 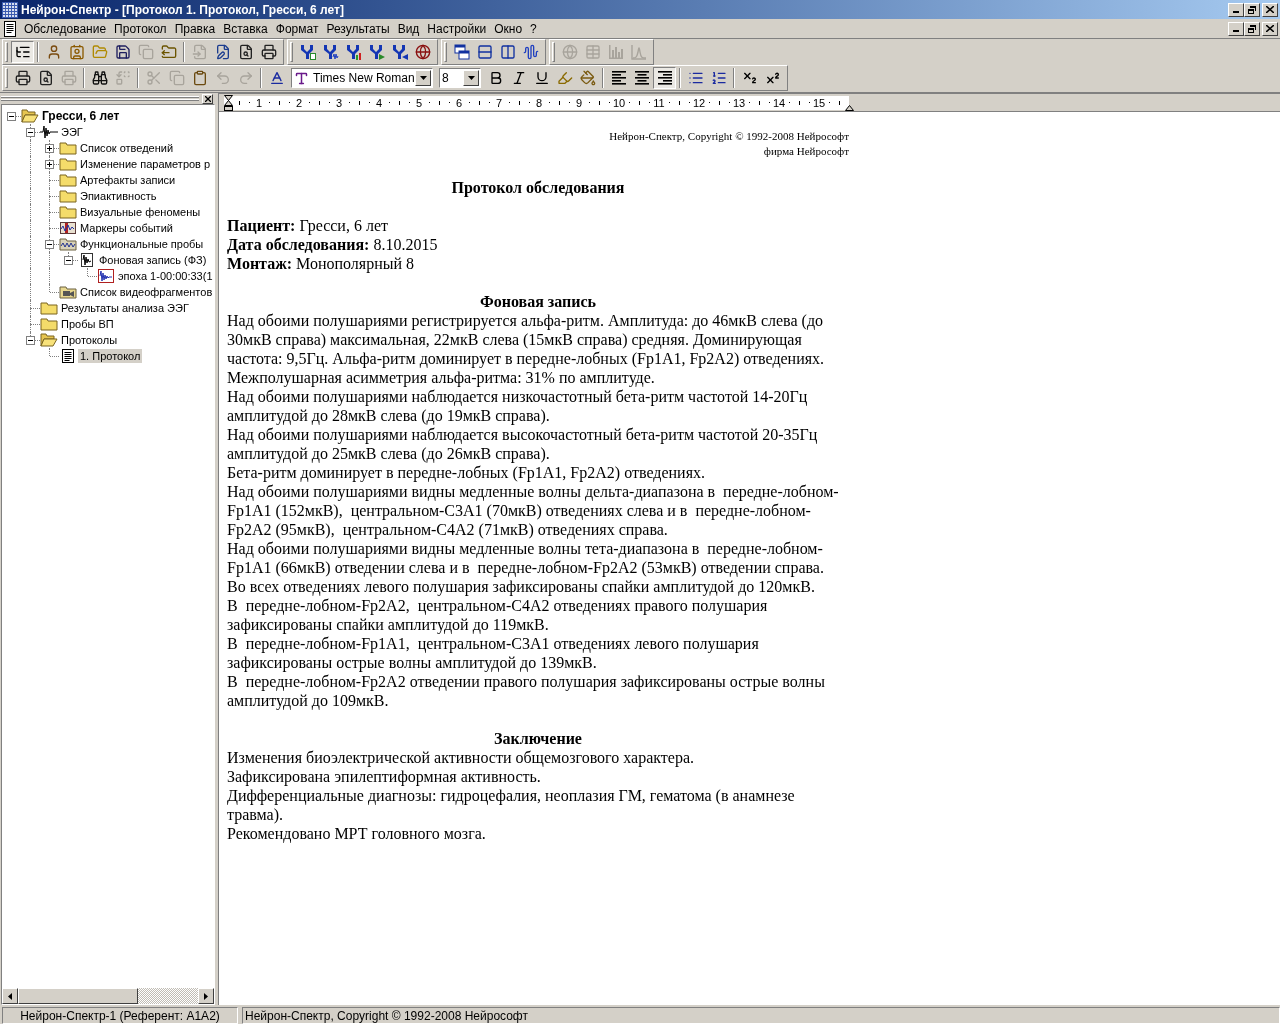 I want to click on info-line: Монтаж: Монополярный 8, so click(x=321, y=263).